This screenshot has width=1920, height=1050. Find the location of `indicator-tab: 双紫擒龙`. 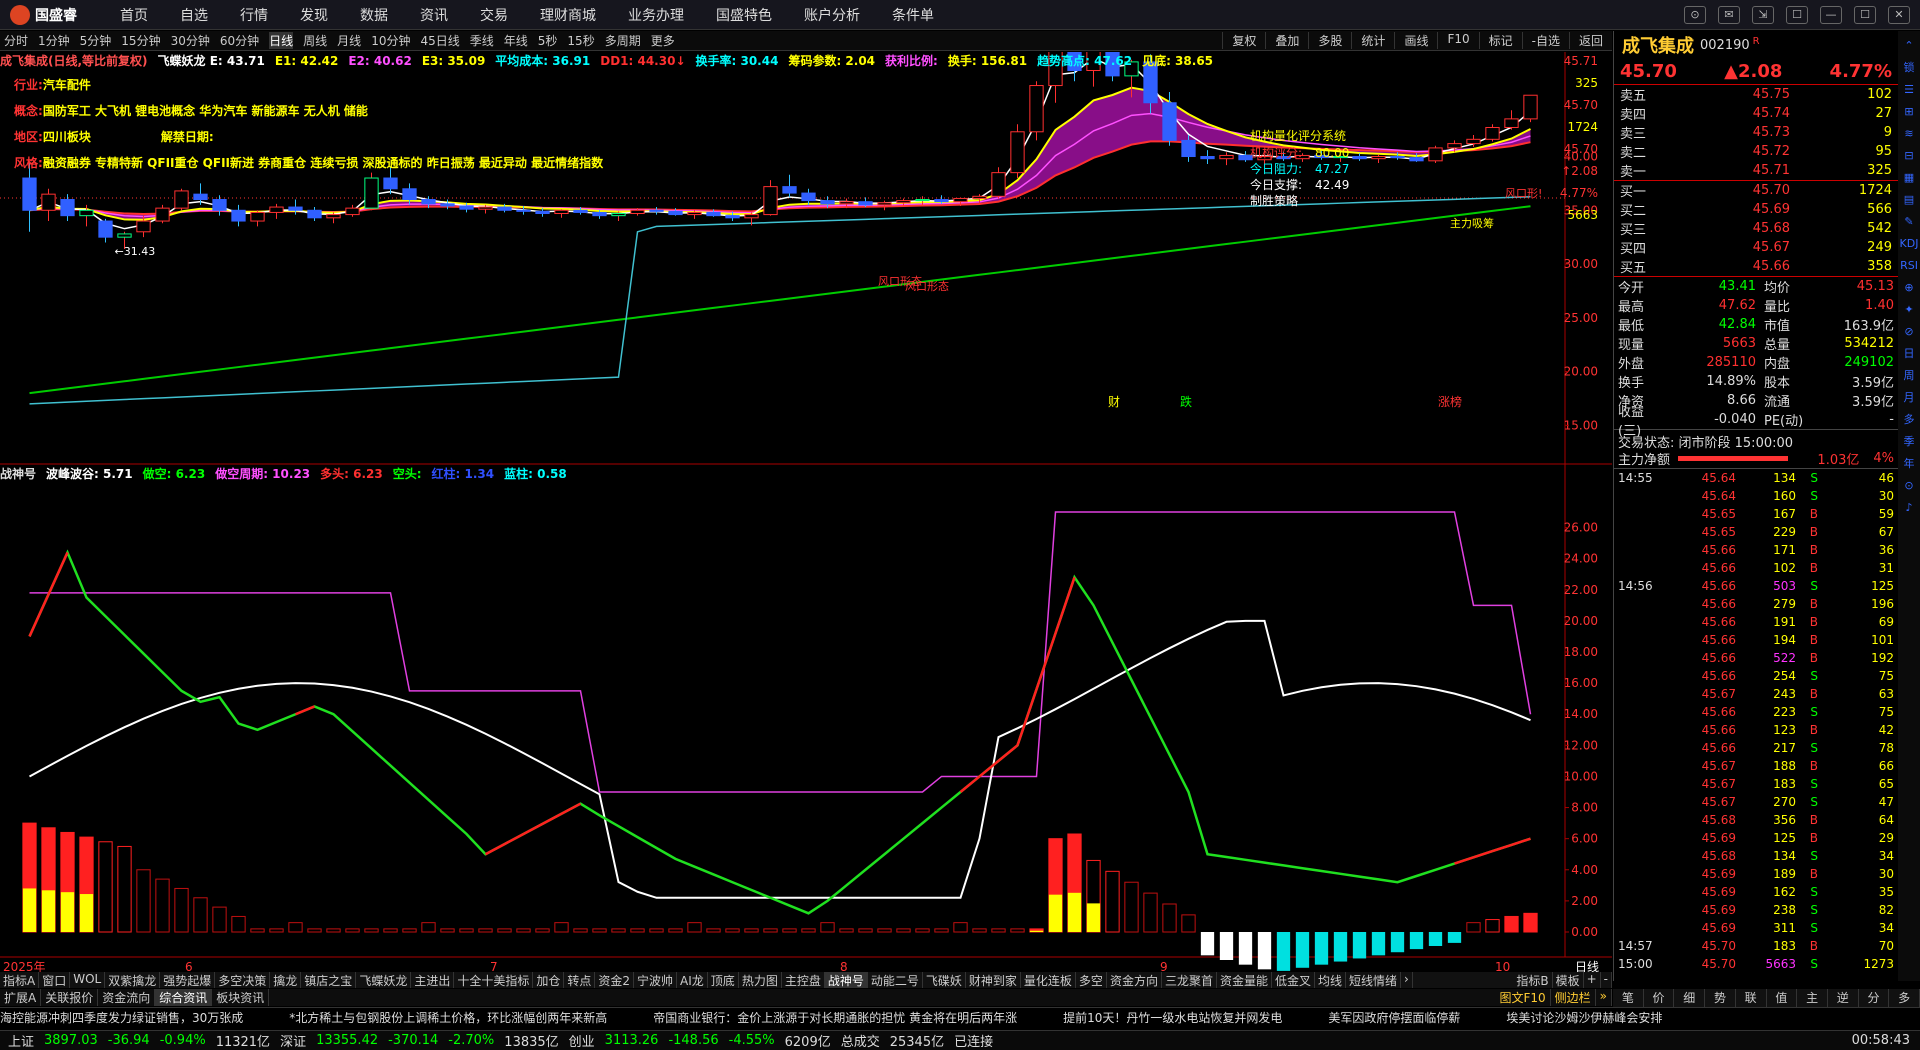

indicator-tab: 双紫擒龙 is located at coordinates (133, 980).